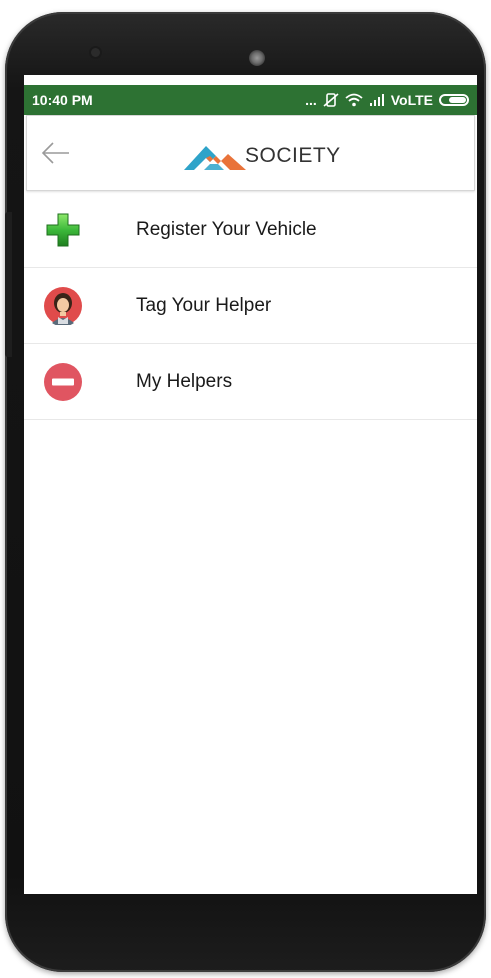 The width and height of the screenshot is (491, 978). What do you see at coordinates (250, 100) in the screenshot?
I see `status-bar: 10:40 PM ... VoLTE` at bounding box center [250, 100].